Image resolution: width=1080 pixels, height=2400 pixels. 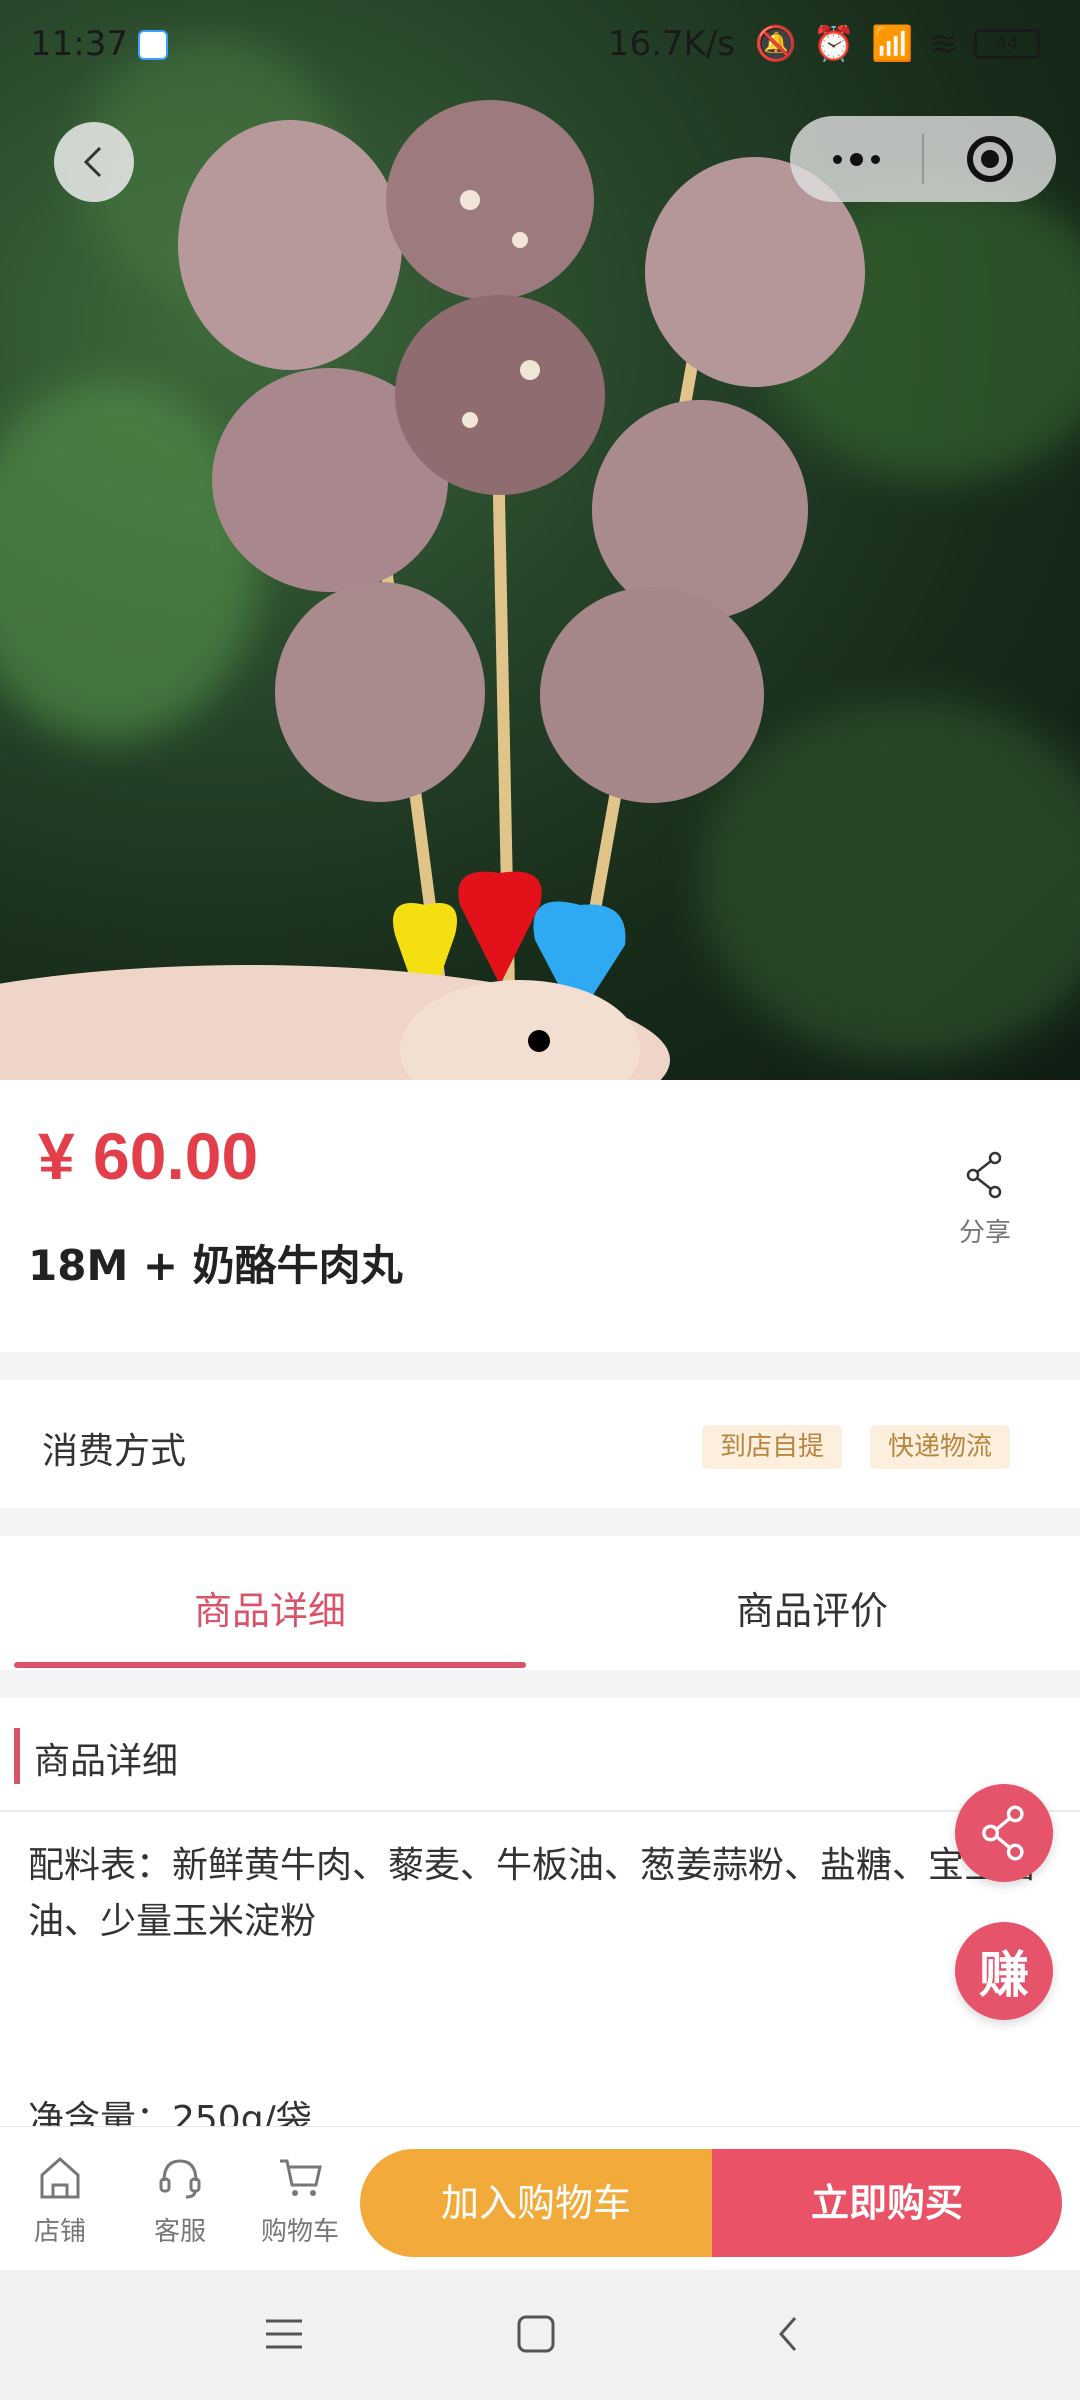 What do you see at coordinates (79, 44) in the screenshot?
I see `status-time: 11:37` at bounding box center [79, 44].